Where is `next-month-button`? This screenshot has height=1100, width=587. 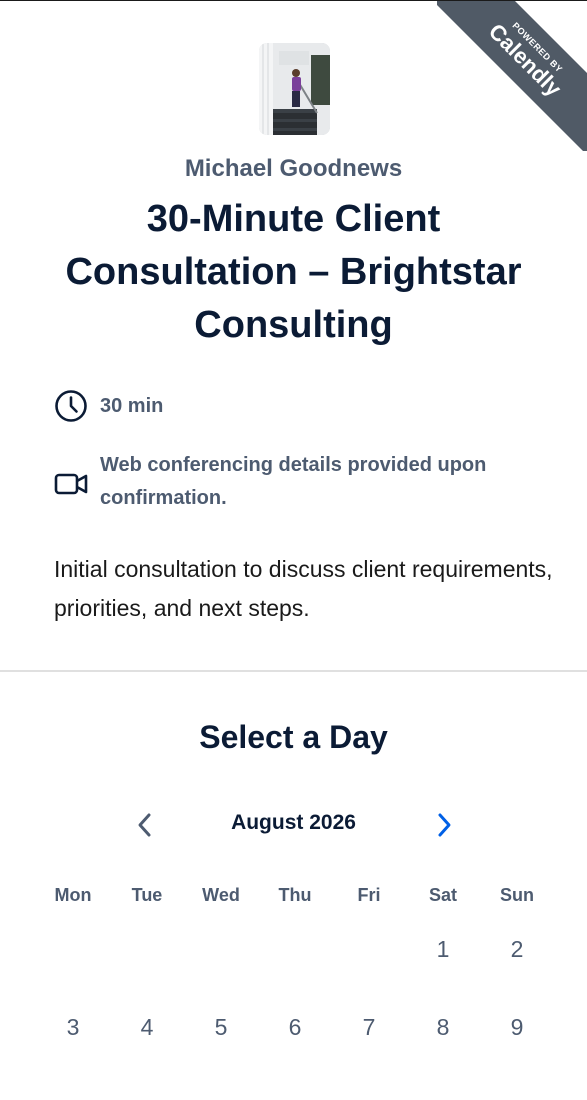
next-month-button is located at coordinates (444, 825).